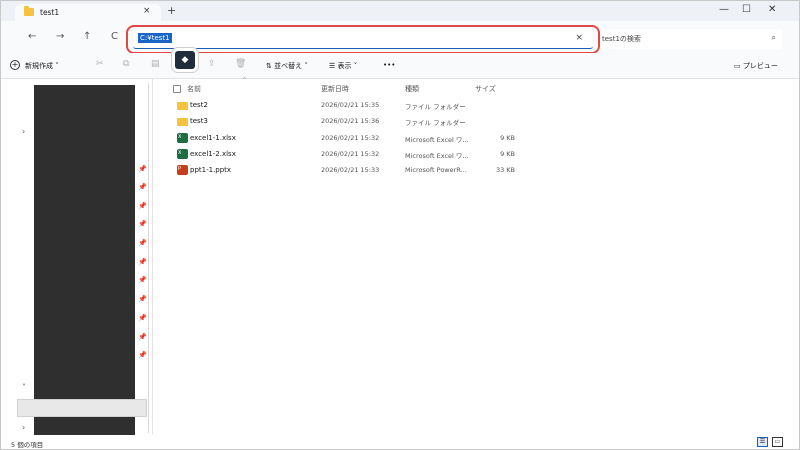  Describe the element at coordinates (212, 64) in the screenshot. I see `share-icon: ⇪` at that location.